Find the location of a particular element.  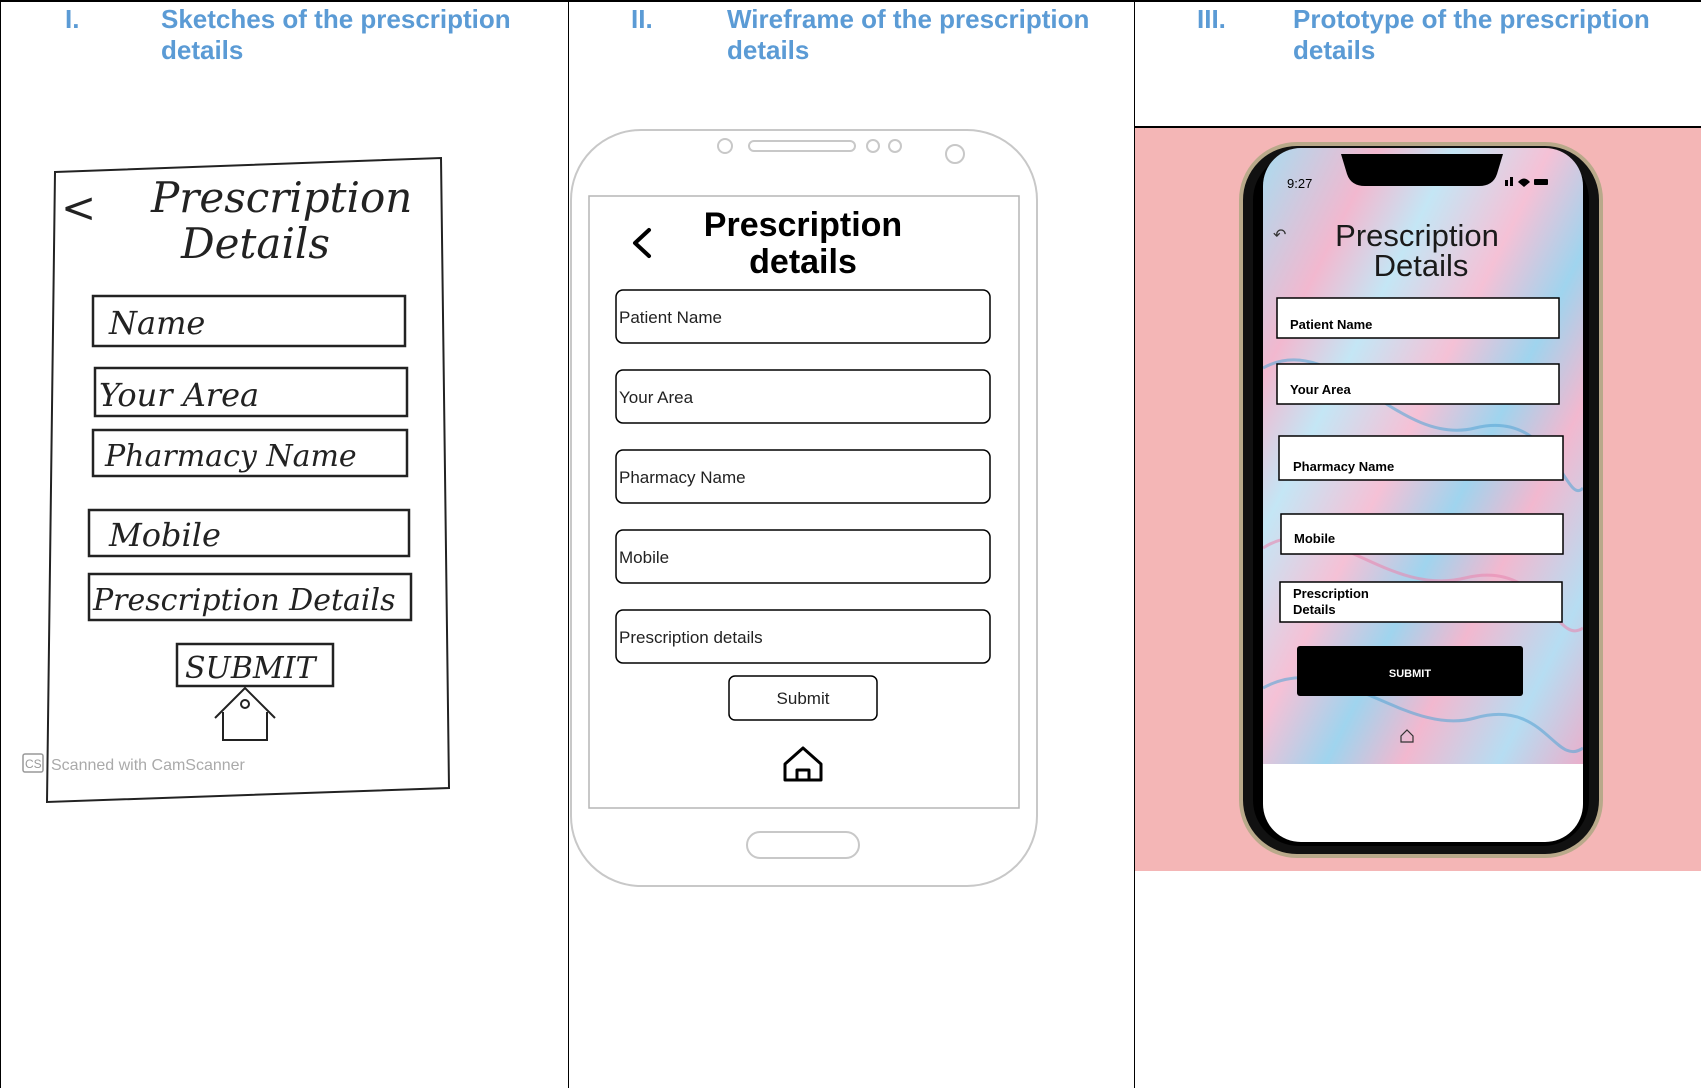

prototype-title-line2: Details is located at coordinates (1421, 265).